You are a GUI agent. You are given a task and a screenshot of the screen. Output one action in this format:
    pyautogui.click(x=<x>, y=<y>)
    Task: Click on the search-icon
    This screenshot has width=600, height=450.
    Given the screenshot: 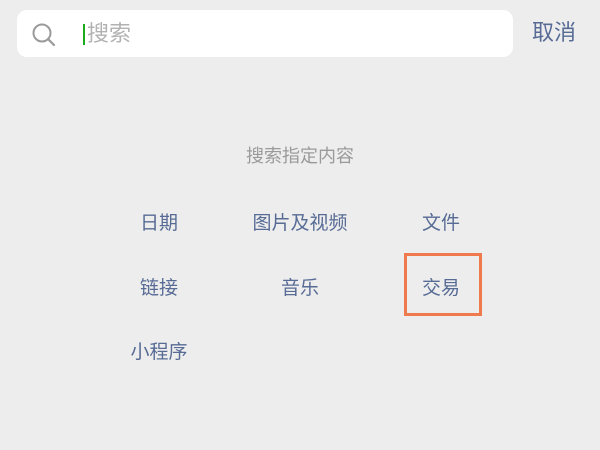 What is the action you would take?
    pyautogui.click(x=44, y=35)
    